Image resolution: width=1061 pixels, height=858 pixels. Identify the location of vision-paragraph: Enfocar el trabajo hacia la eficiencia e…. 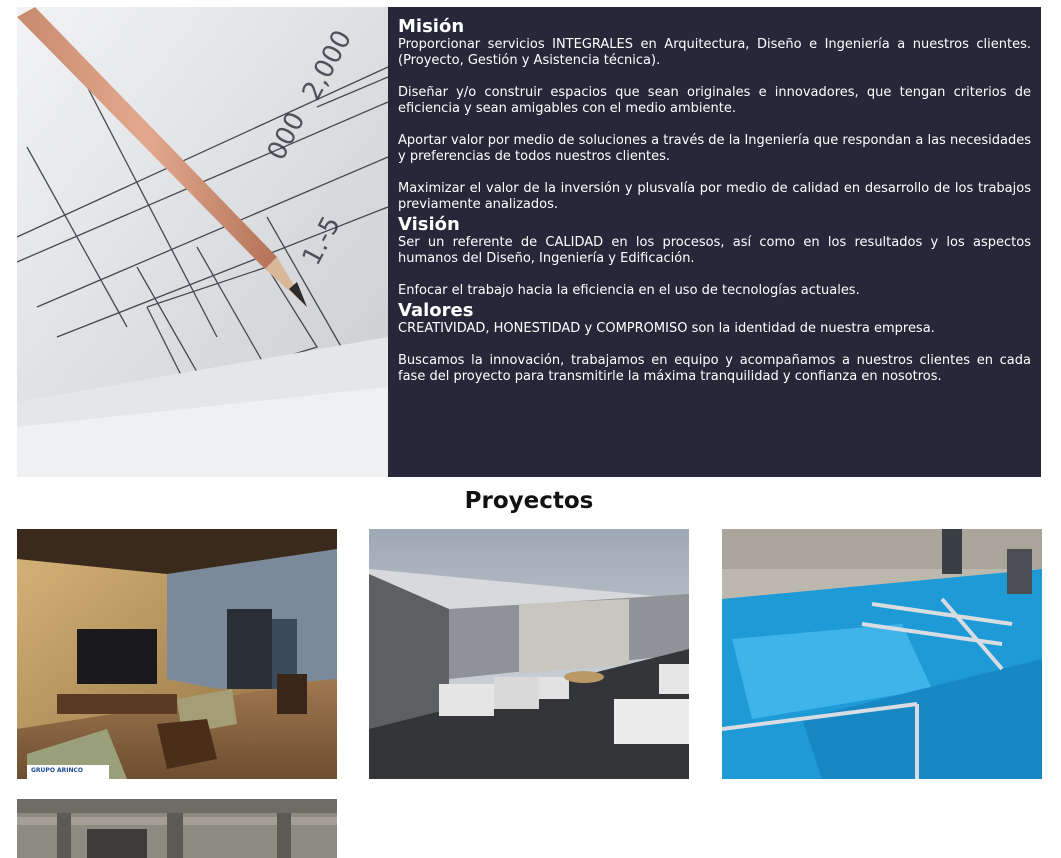
(629, 290).